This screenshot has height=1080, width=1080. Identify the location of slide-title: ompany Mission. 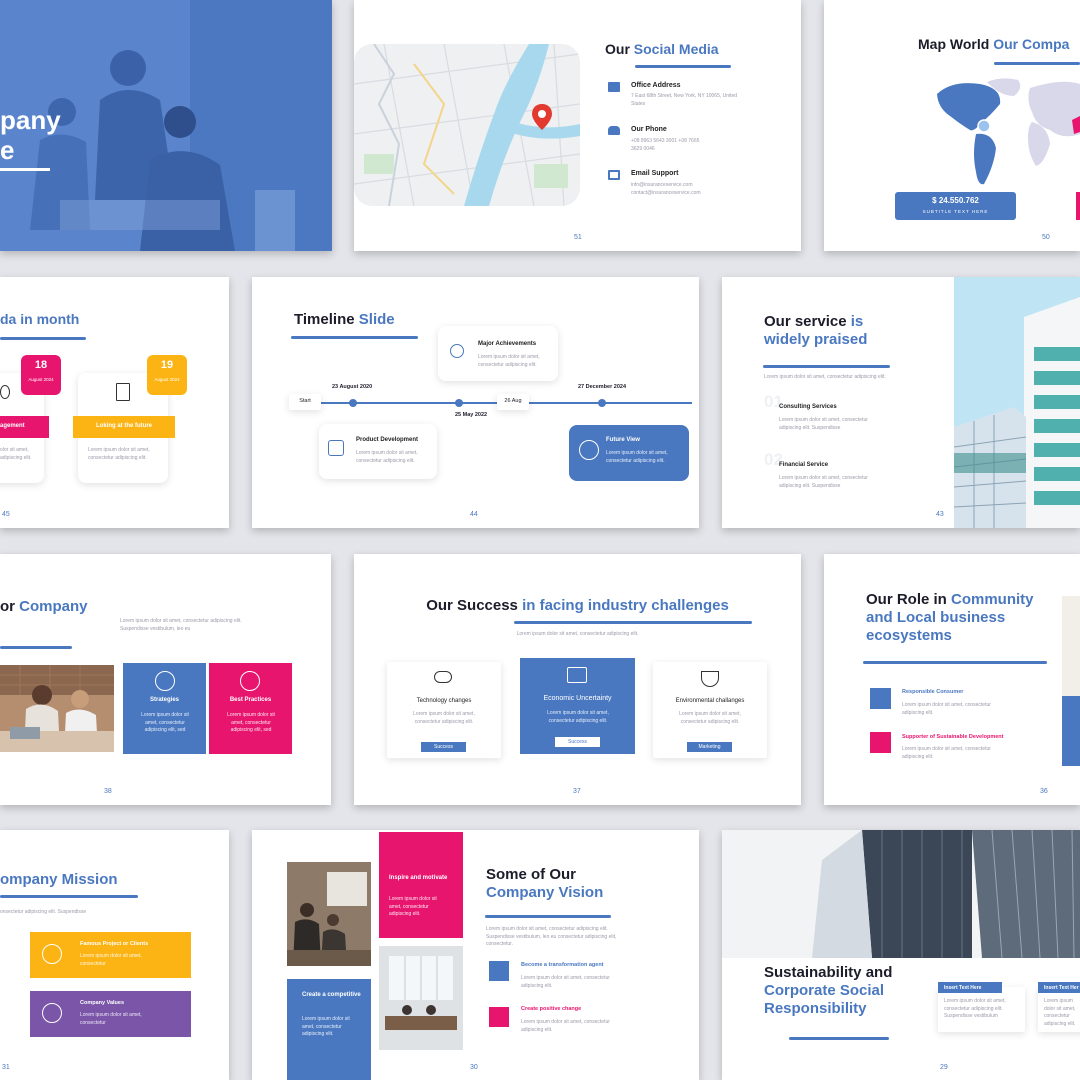
(59, 879).